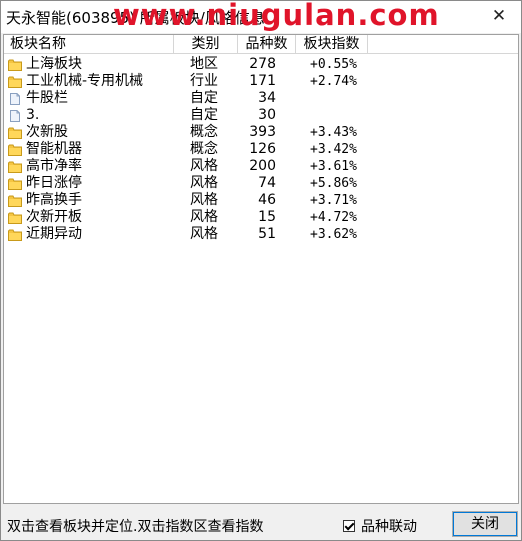  Describe the element at coordinates (267, 183) in the screenshot. I see `stock-count: 74` at that location.